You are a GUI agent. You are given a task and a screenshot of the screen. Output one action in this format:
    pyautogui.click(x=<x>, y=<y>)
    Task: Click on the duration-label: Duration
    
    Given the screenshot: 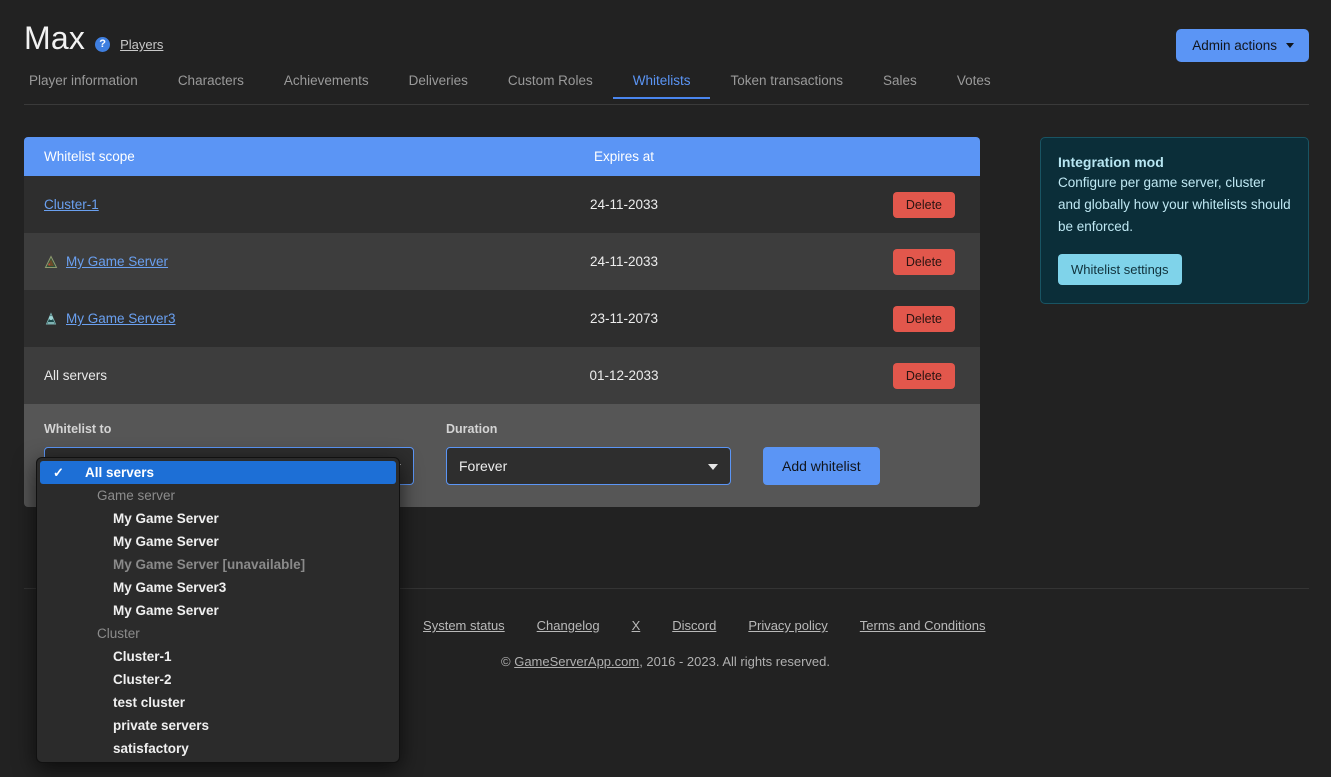 What is the action you would take?
    pyautogui.click(x=472, y=429)
    